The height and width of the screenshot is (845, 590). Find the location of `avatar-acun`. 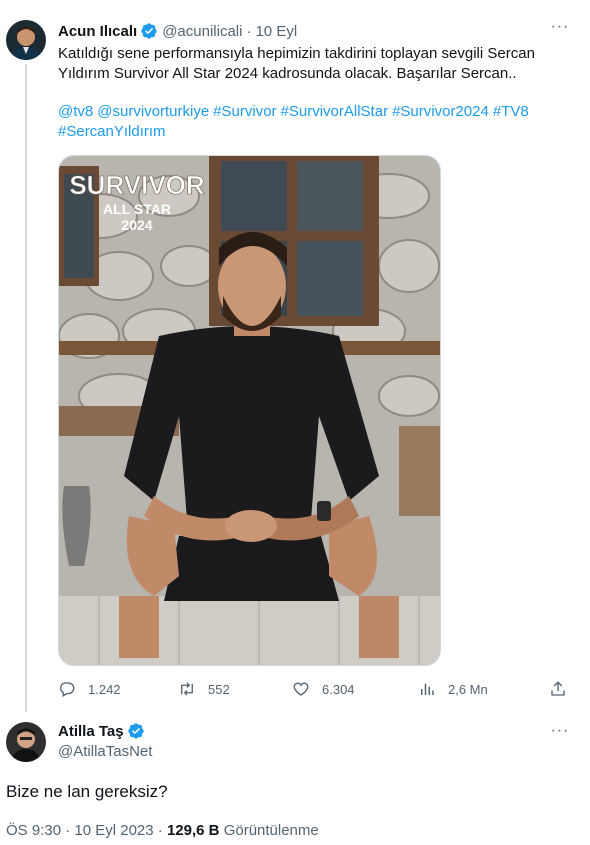

avatar-acun is located at coordinates (26, 40).